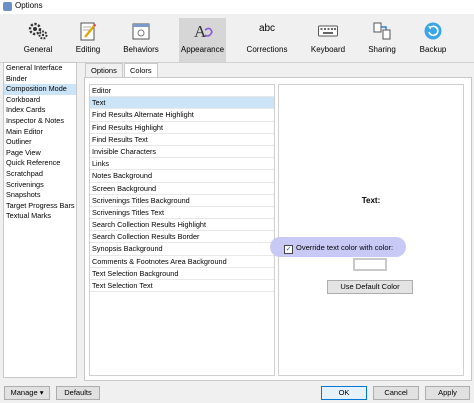 The image size is (474, 403). What do you see at coordinates (267, 40) in the screenshot?
I see `toolbar-corrections-button: abc Corrections` at bounding box center [267, 40].